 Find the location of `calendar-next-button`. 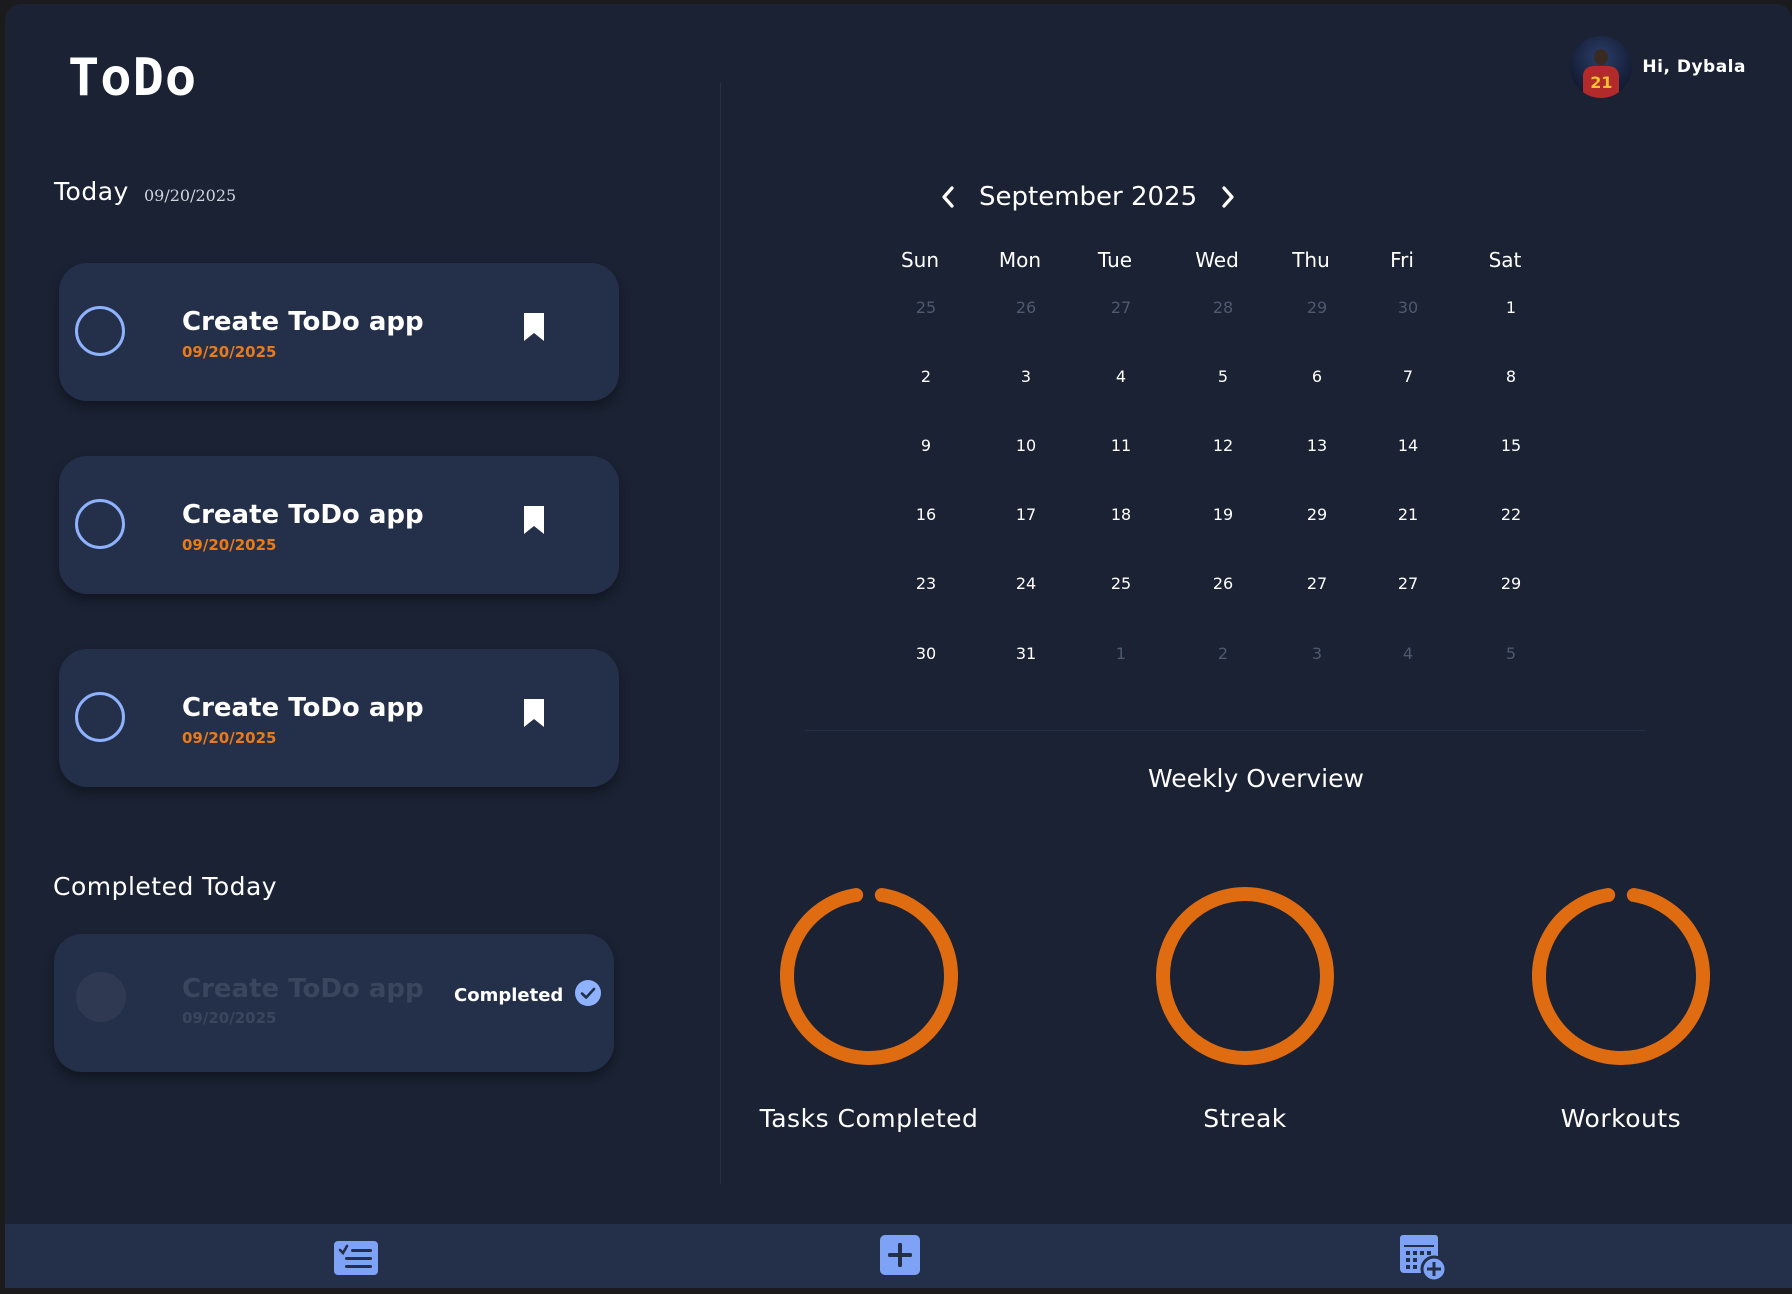

calendar-next-button is located at coordinates (1228, 197).